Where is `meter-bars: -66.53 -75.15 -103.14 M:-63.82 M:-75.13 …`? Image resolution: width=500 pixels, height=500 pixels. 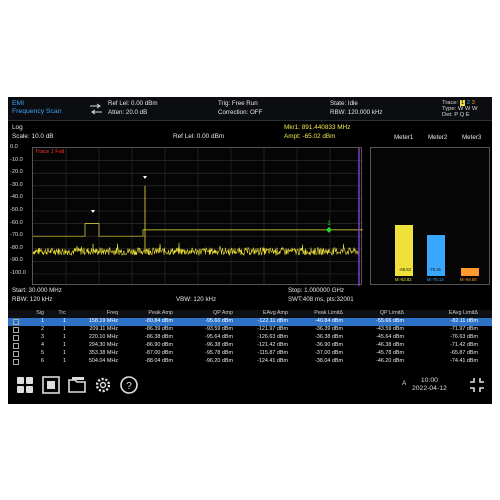 meter-bars: -66.53 -75.15 -103.14 M:-63.82 M:-75.13 … is located at coordinates (430, 216).